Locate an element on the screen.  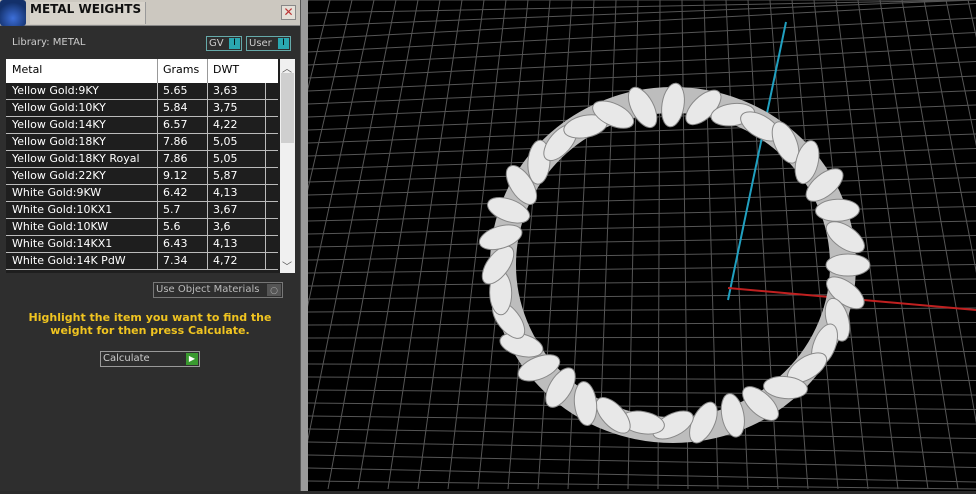
table-row: Yellow Gold:14KY 6.57 4,22 is located at coordinates (142, 125).